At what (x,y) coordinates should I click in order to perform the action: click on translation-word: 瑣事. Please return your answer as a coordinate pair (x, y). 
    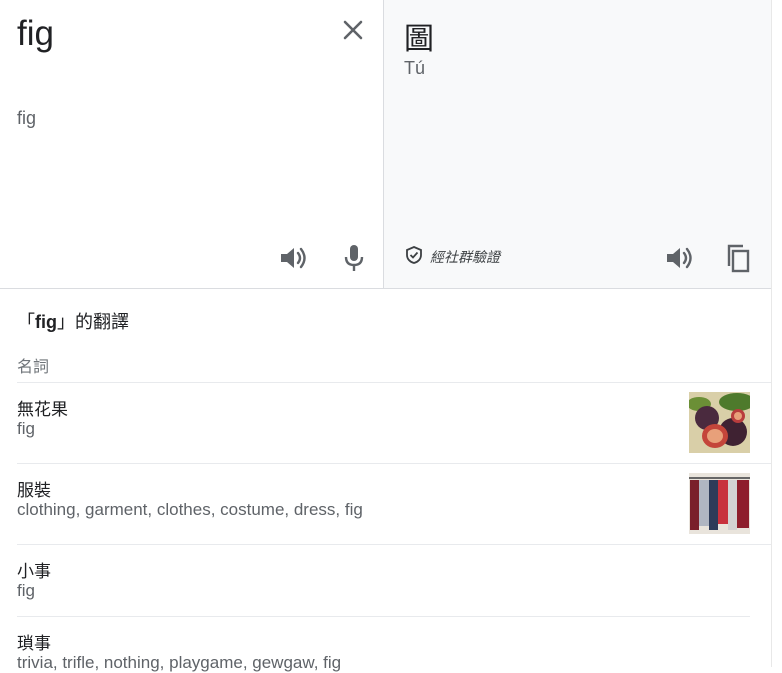
    Looking at the image, I should click on (34, 644).